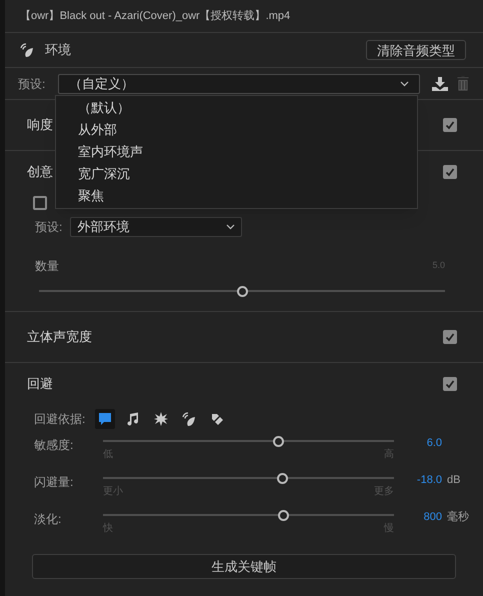 The height and width of the screenshot is (596, 483). Describe the element at coordinates (236, 130) in the screenshot. I see `menu-item: 从外部` at that location.